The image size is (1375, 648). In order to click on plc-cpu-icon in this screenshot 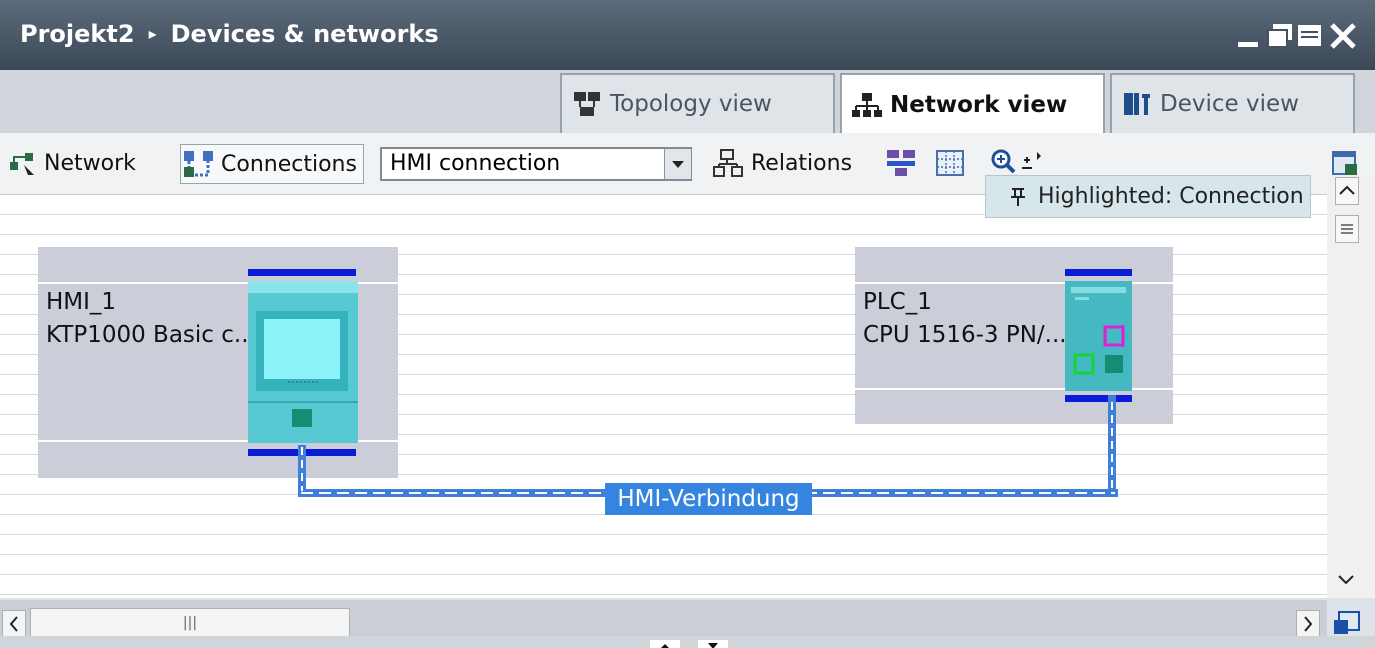, I will do `click(1098, 336)`.